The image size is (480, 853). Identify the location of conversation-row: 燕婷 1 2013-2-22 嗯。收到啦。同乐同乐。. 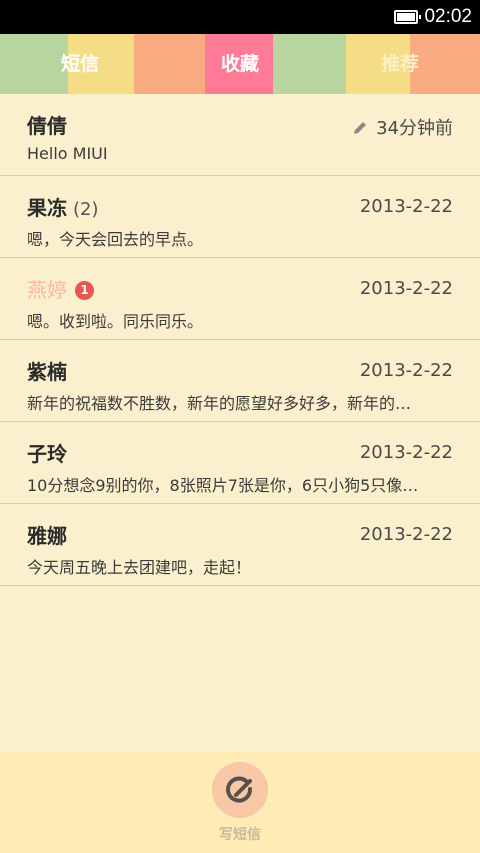
(240, 299).